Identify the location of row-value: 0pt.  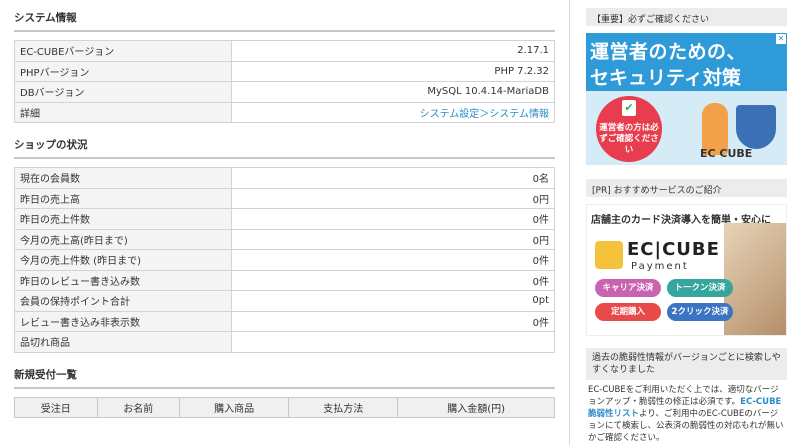
(393, 301).